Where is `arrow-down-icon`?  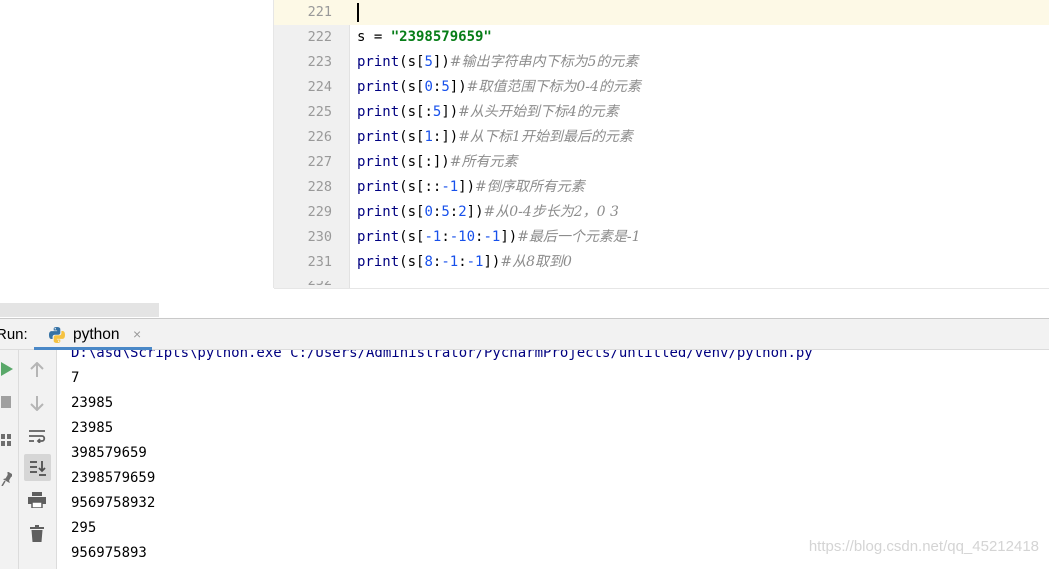
arrow-down-icon is located at coordinates (37, 403).